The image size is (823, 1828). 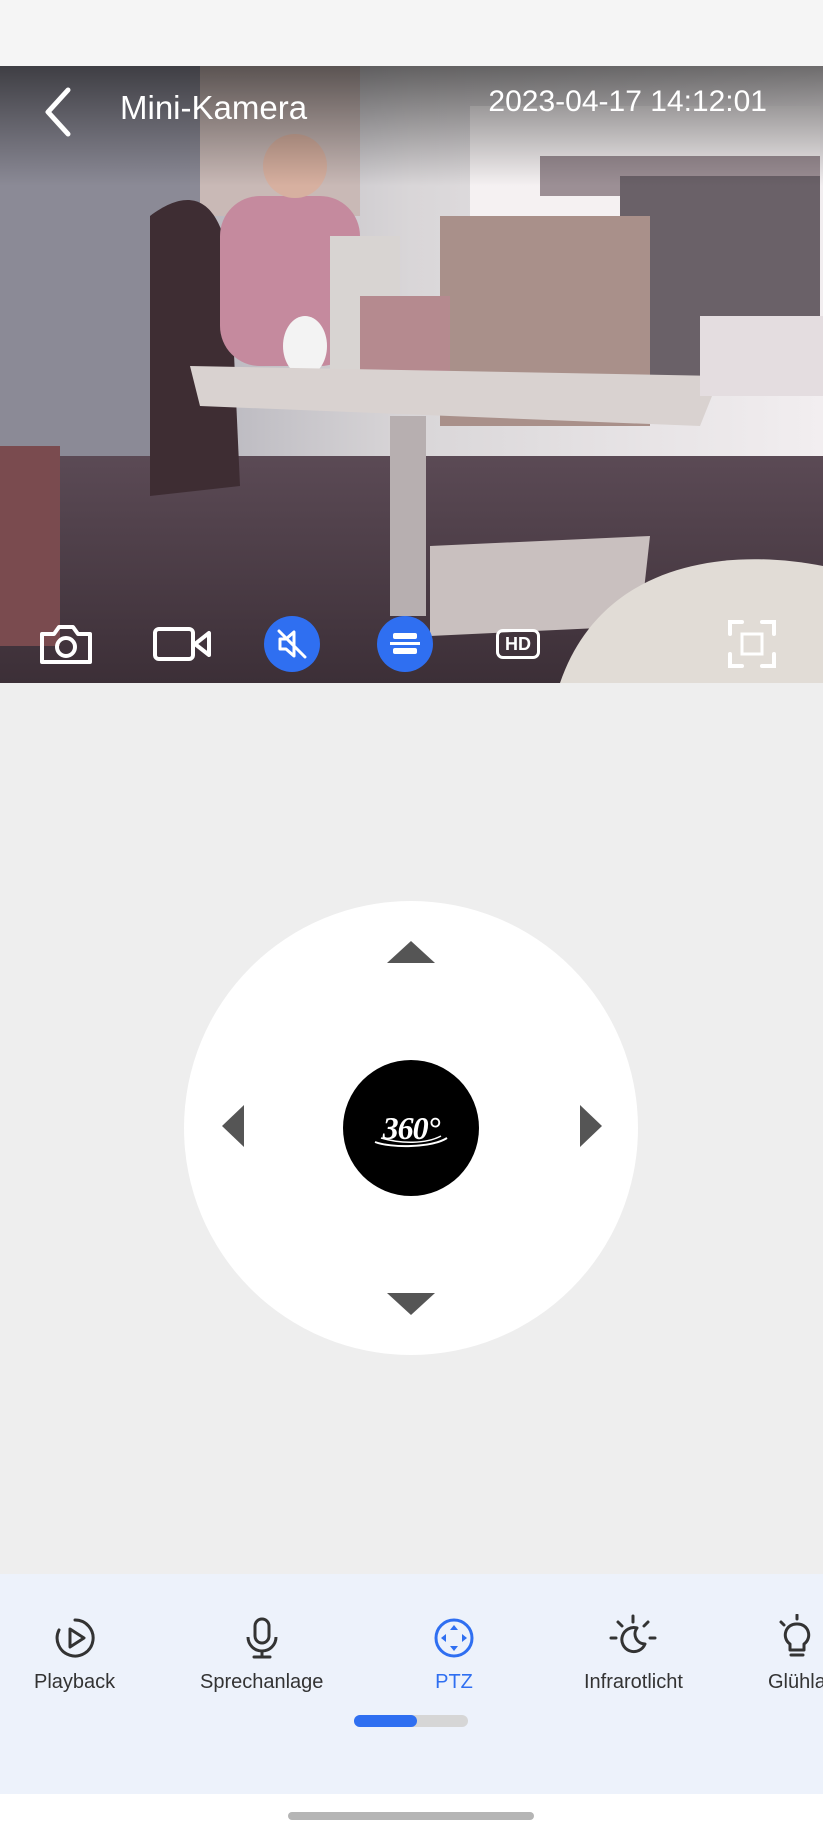 I want to click on nav-label-playback: Playback, so click(x=75, y=1682).